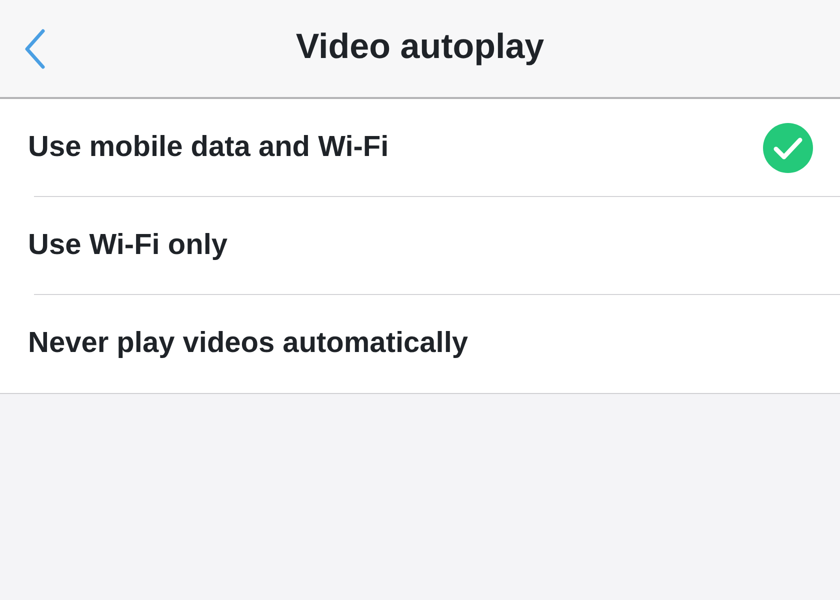  Describe the element at coordinates (248, 344) in the screenshot. I see `option-label: Never play videos automatically` at that location.